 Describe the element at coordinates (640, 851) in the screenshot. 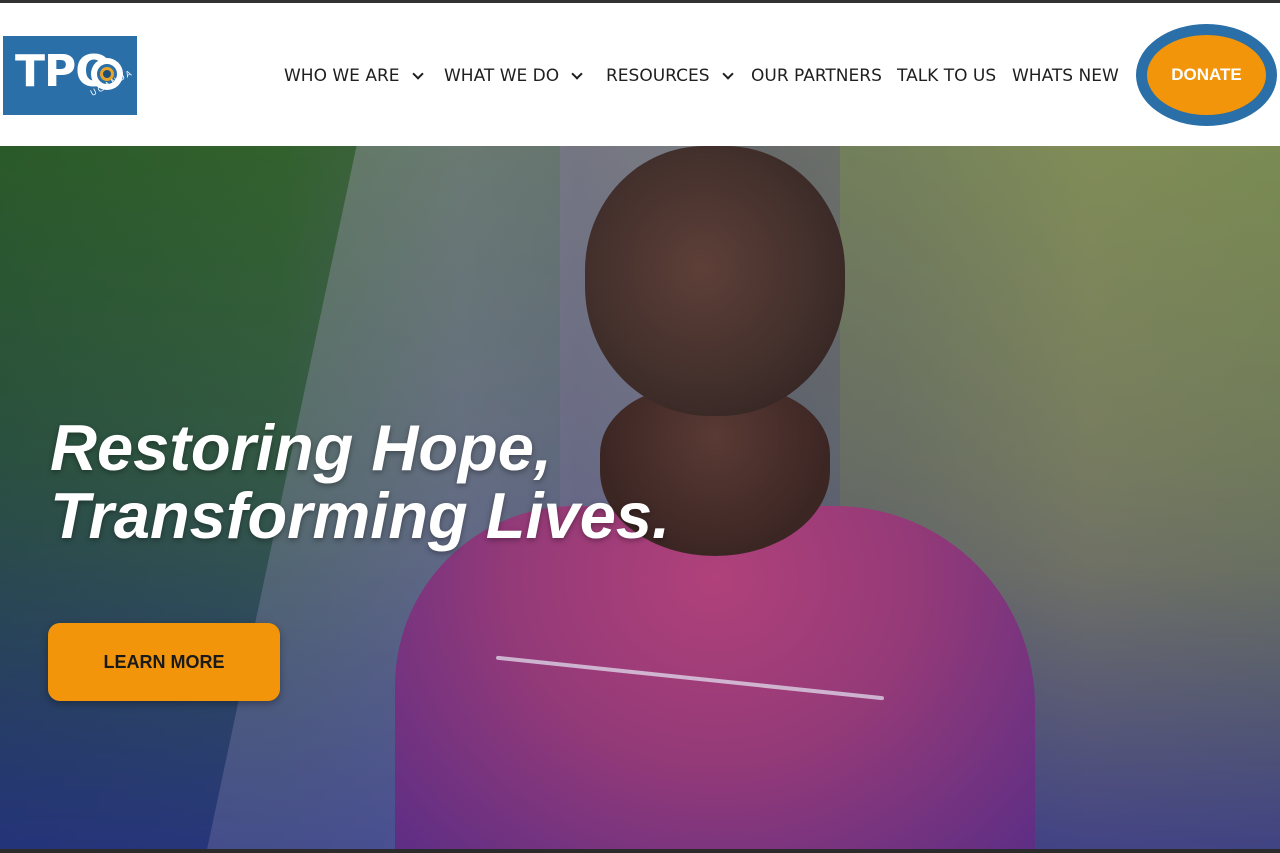

I see `bottom-edge` at that location.